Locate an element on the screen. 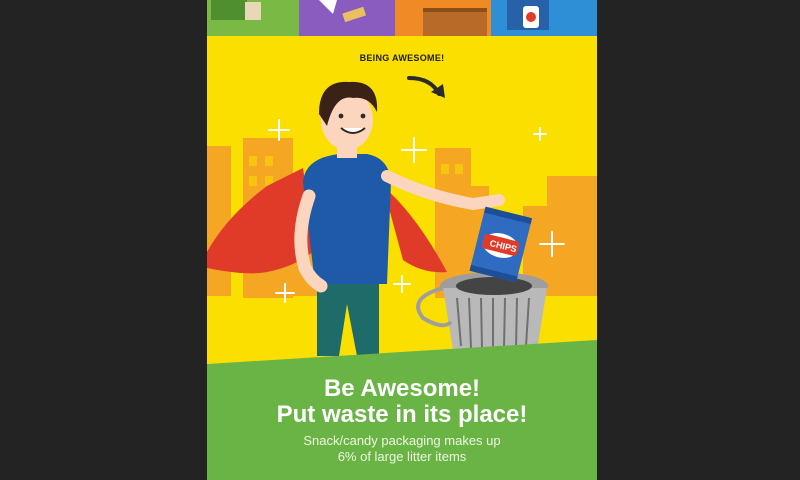  being-awesome-tag: BEING AWESOME! is located at coordinates (402, 58).